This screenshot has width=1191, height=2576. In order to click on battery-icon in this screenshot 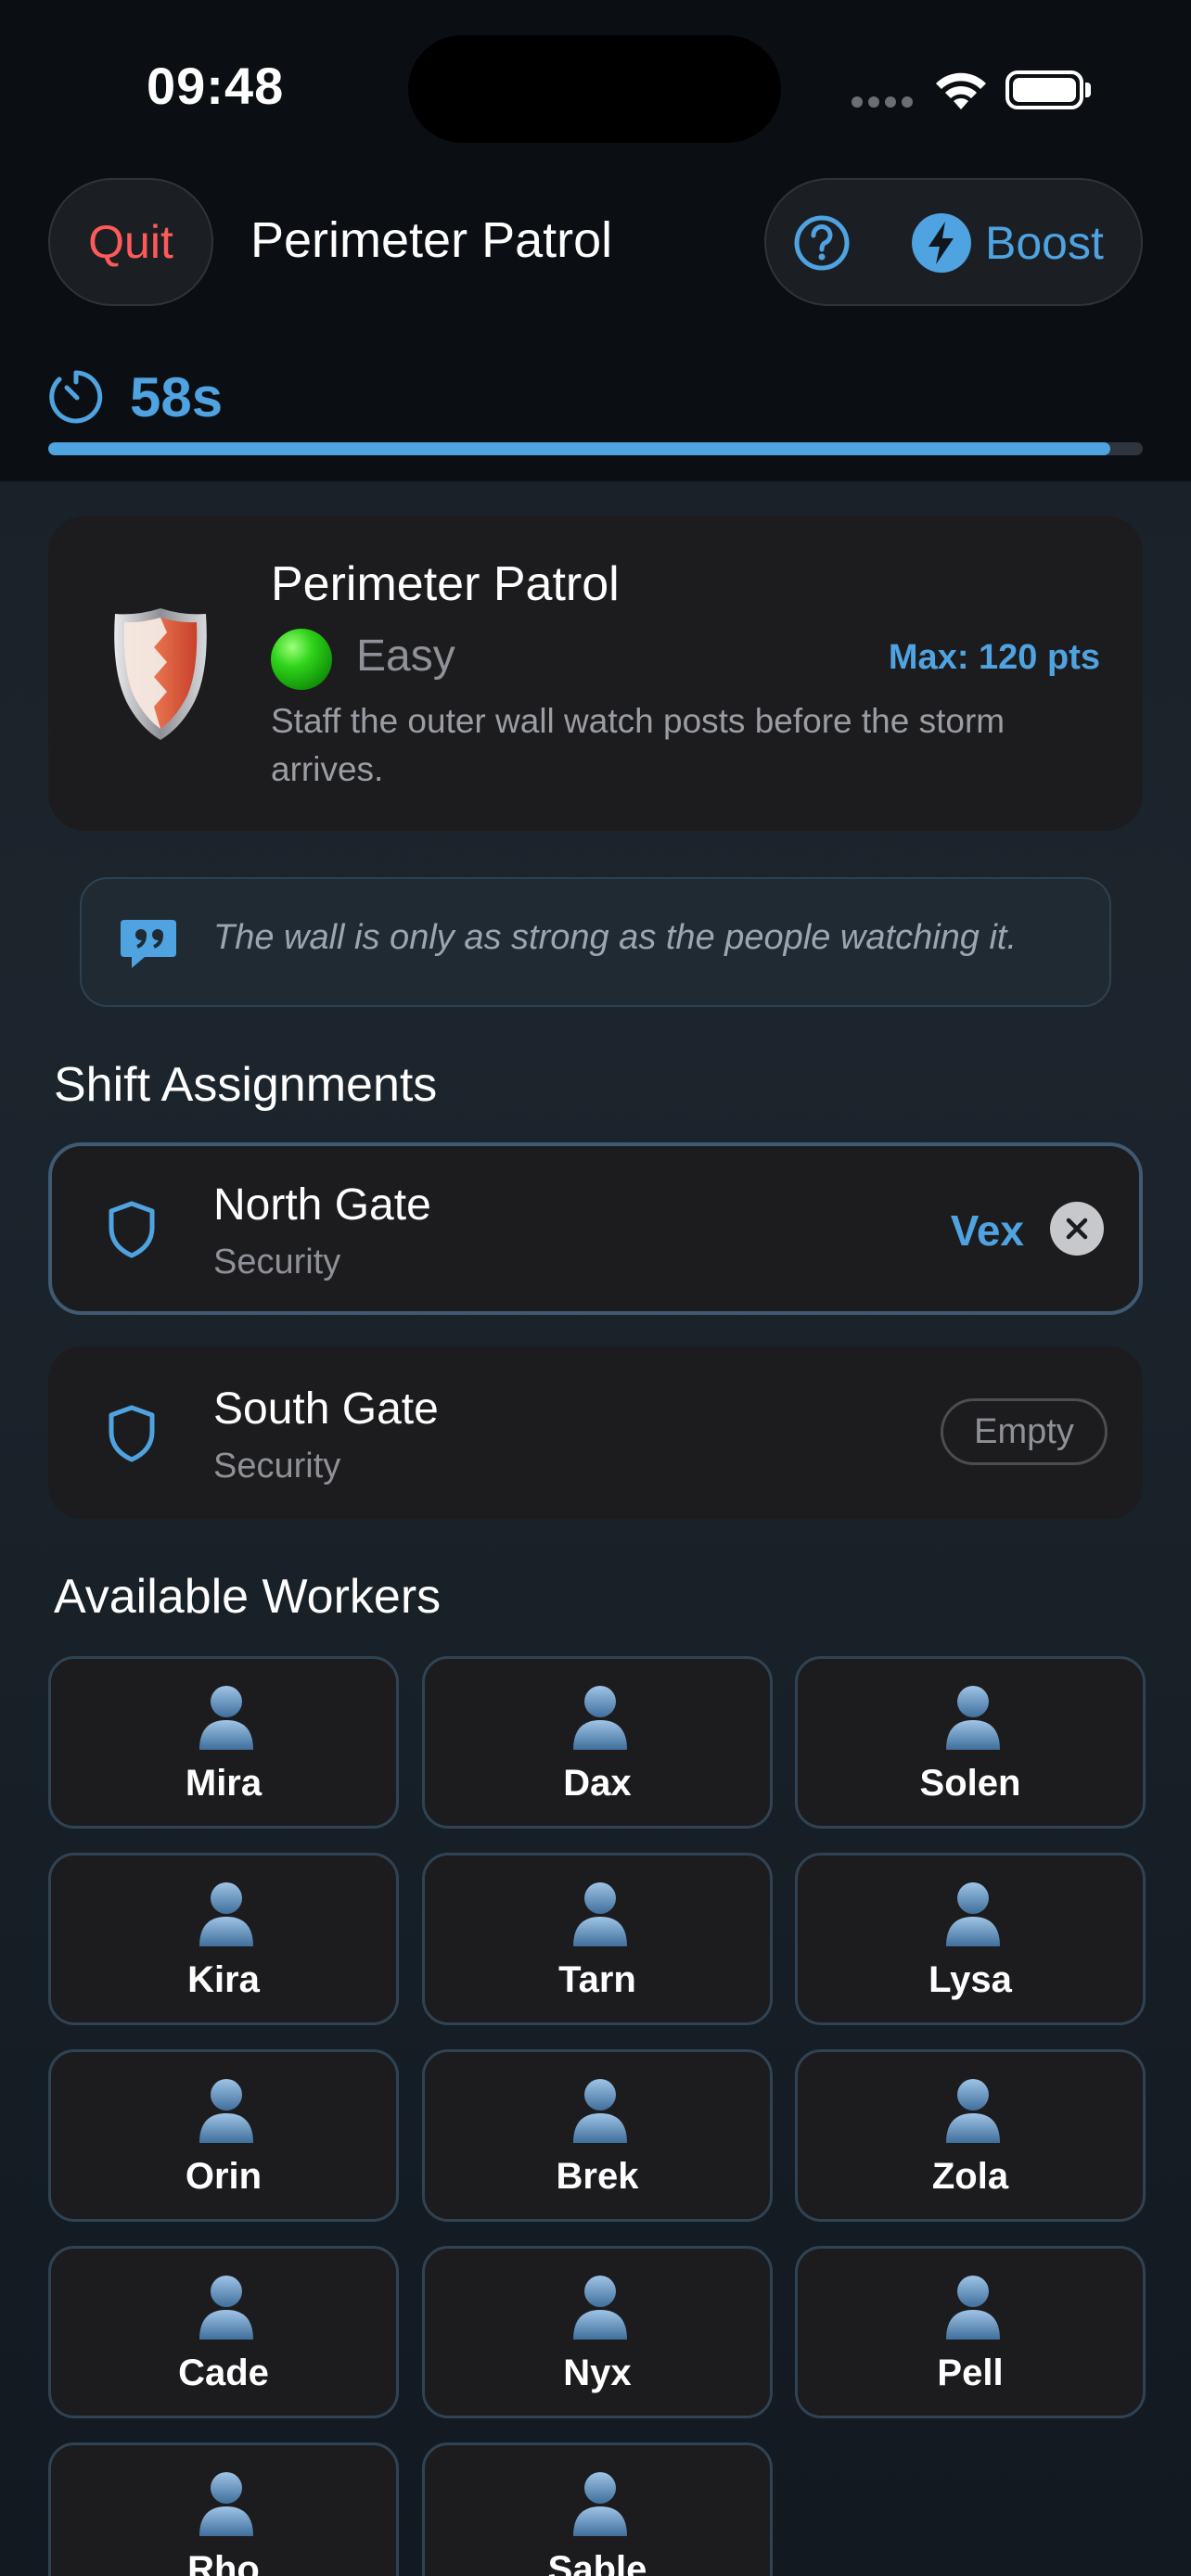, I will do `click(1044, 89)`.